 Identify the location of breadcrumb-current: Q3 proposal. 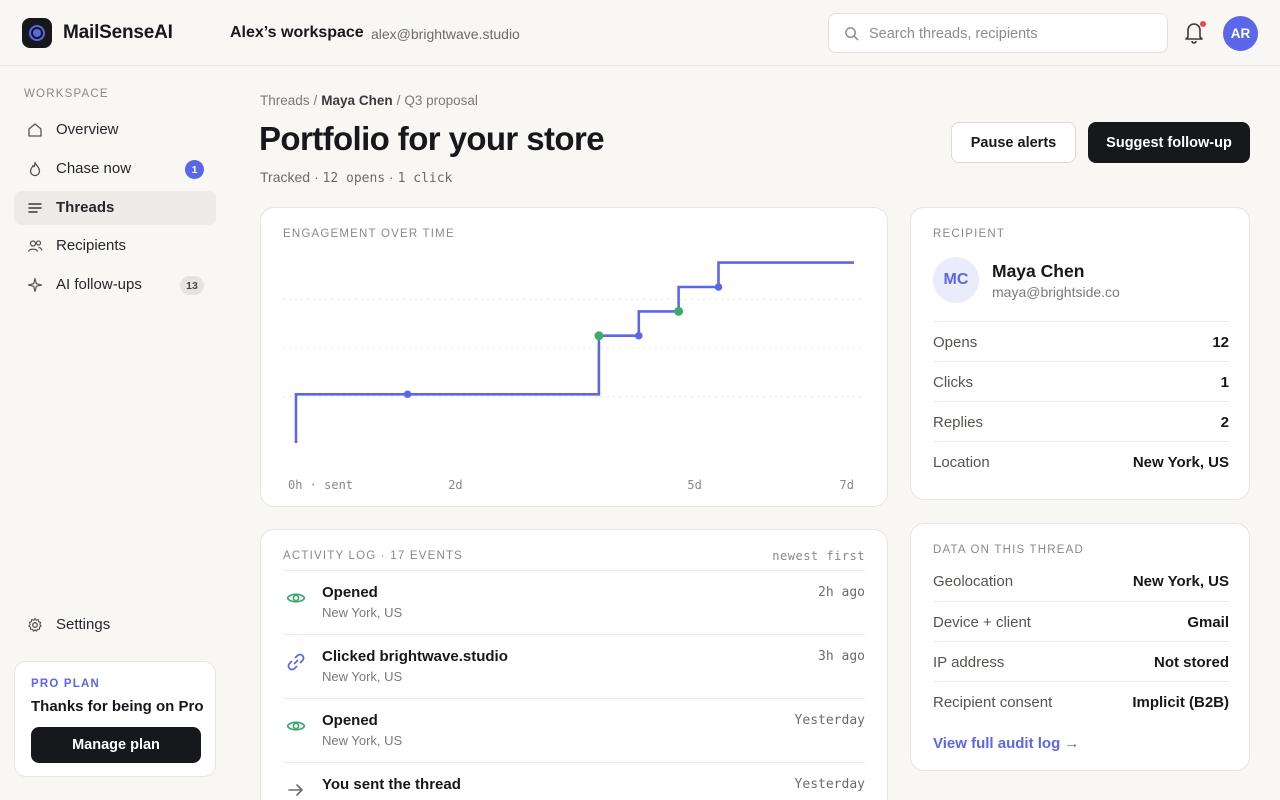
(441, 100).